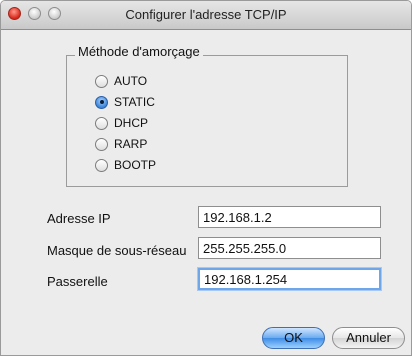  I want to click on radio-auto: AUTO, so click(121, 81).